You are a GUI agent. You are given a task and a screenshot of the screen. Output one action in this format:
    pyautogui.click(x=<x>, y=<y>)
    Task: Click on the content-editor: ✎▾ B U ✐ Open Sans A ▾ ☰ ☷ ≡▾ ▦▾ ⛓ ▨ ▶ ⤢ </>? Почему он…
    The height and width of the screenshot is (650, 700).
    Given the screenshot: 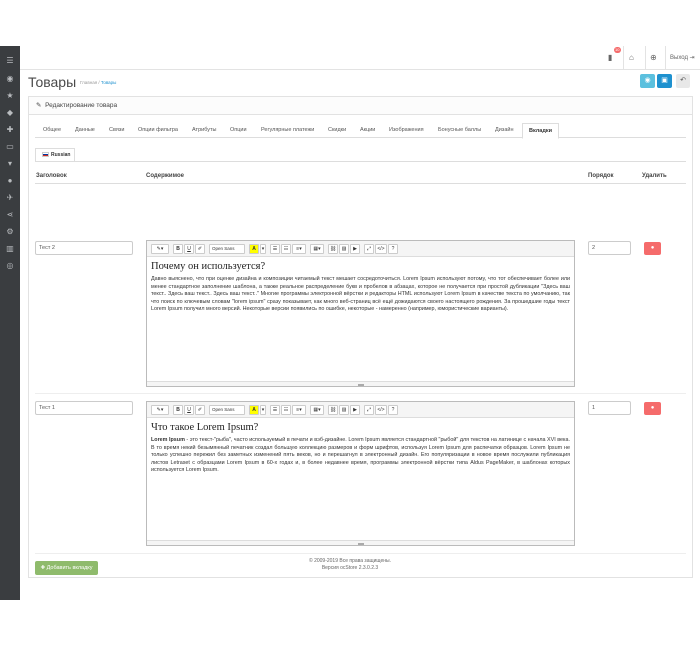 What is the action you would take?
    pyautogui.click(x=360, y=313)
    